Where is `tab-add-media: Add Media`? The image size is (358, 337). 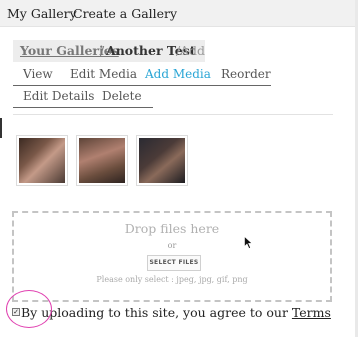 tab-add-media: Add Media is located at coordinates (178, 74).